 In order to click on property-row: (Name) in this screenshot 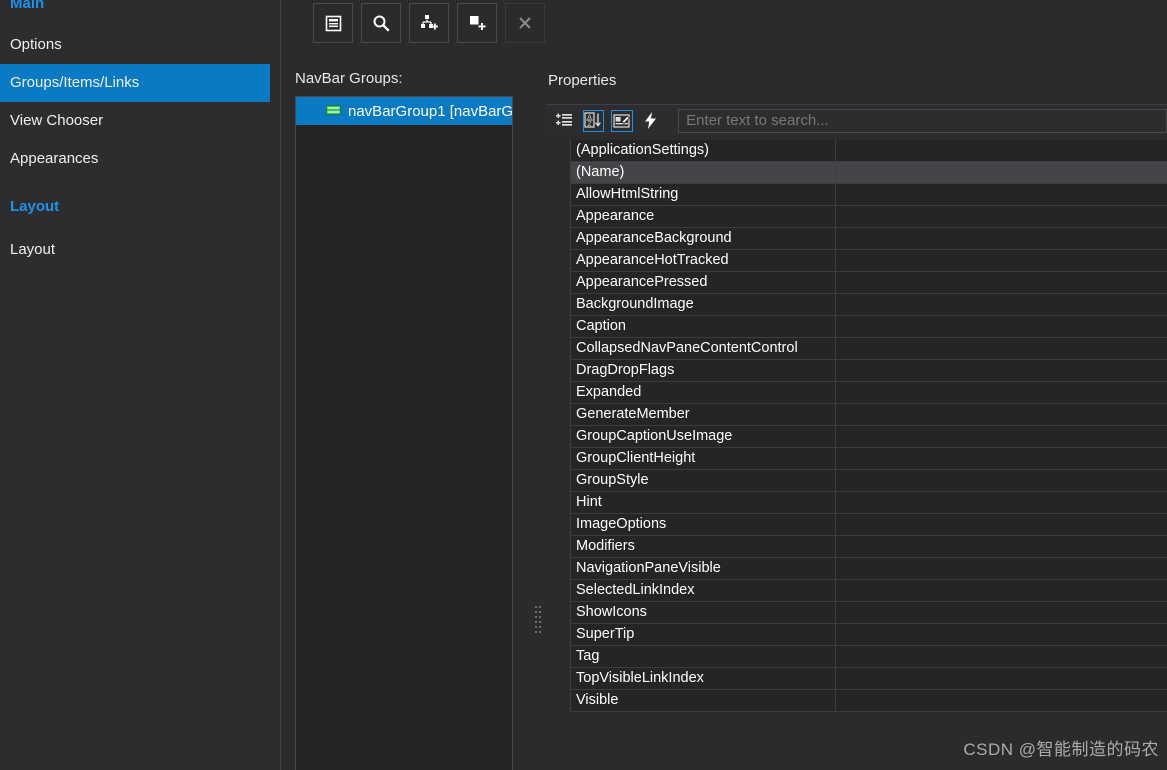, I will do `click(856, 173)`.